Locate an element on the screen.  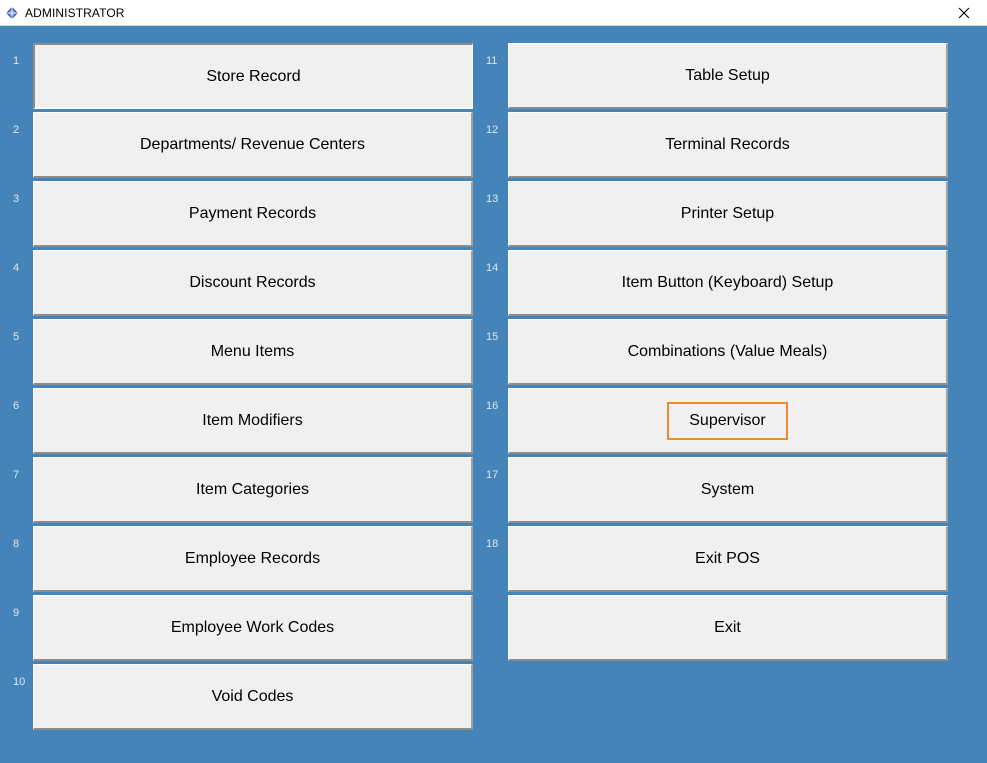
button-label: Payment Records is located at coordinates (252, 213).